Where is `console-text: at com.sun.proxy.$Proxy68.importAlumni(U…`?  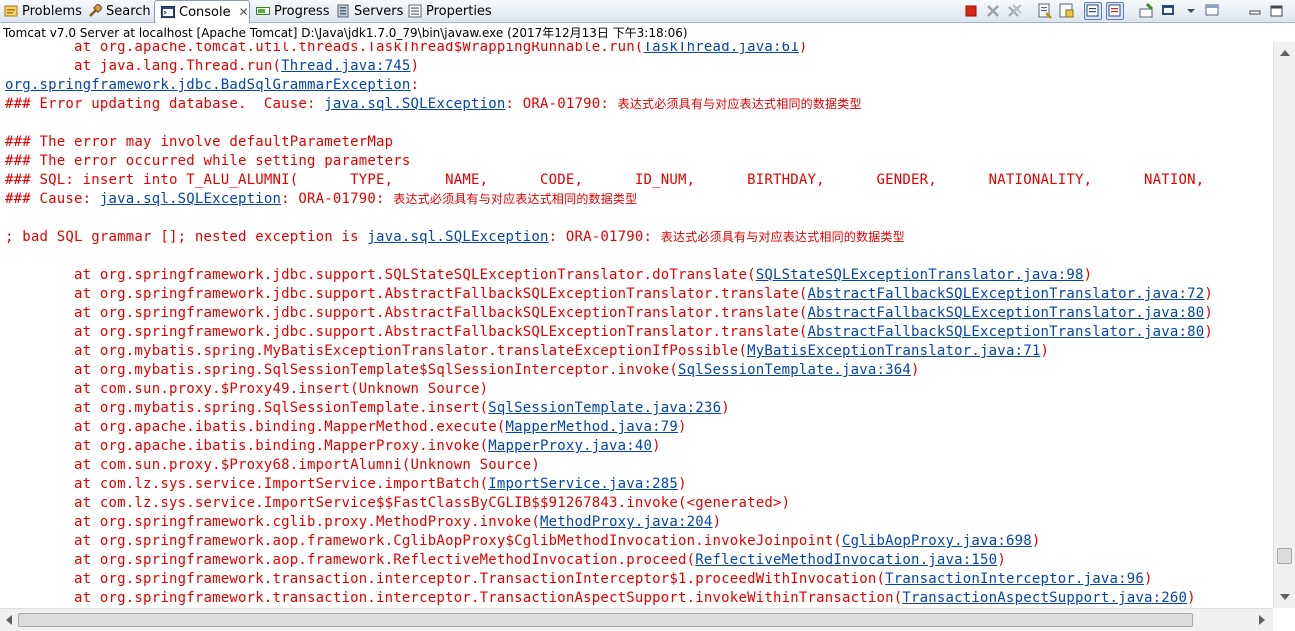 console-text: at com.sun.proxy.$Proxy68.importAlumni(U… is located at coordinates (272, 465).